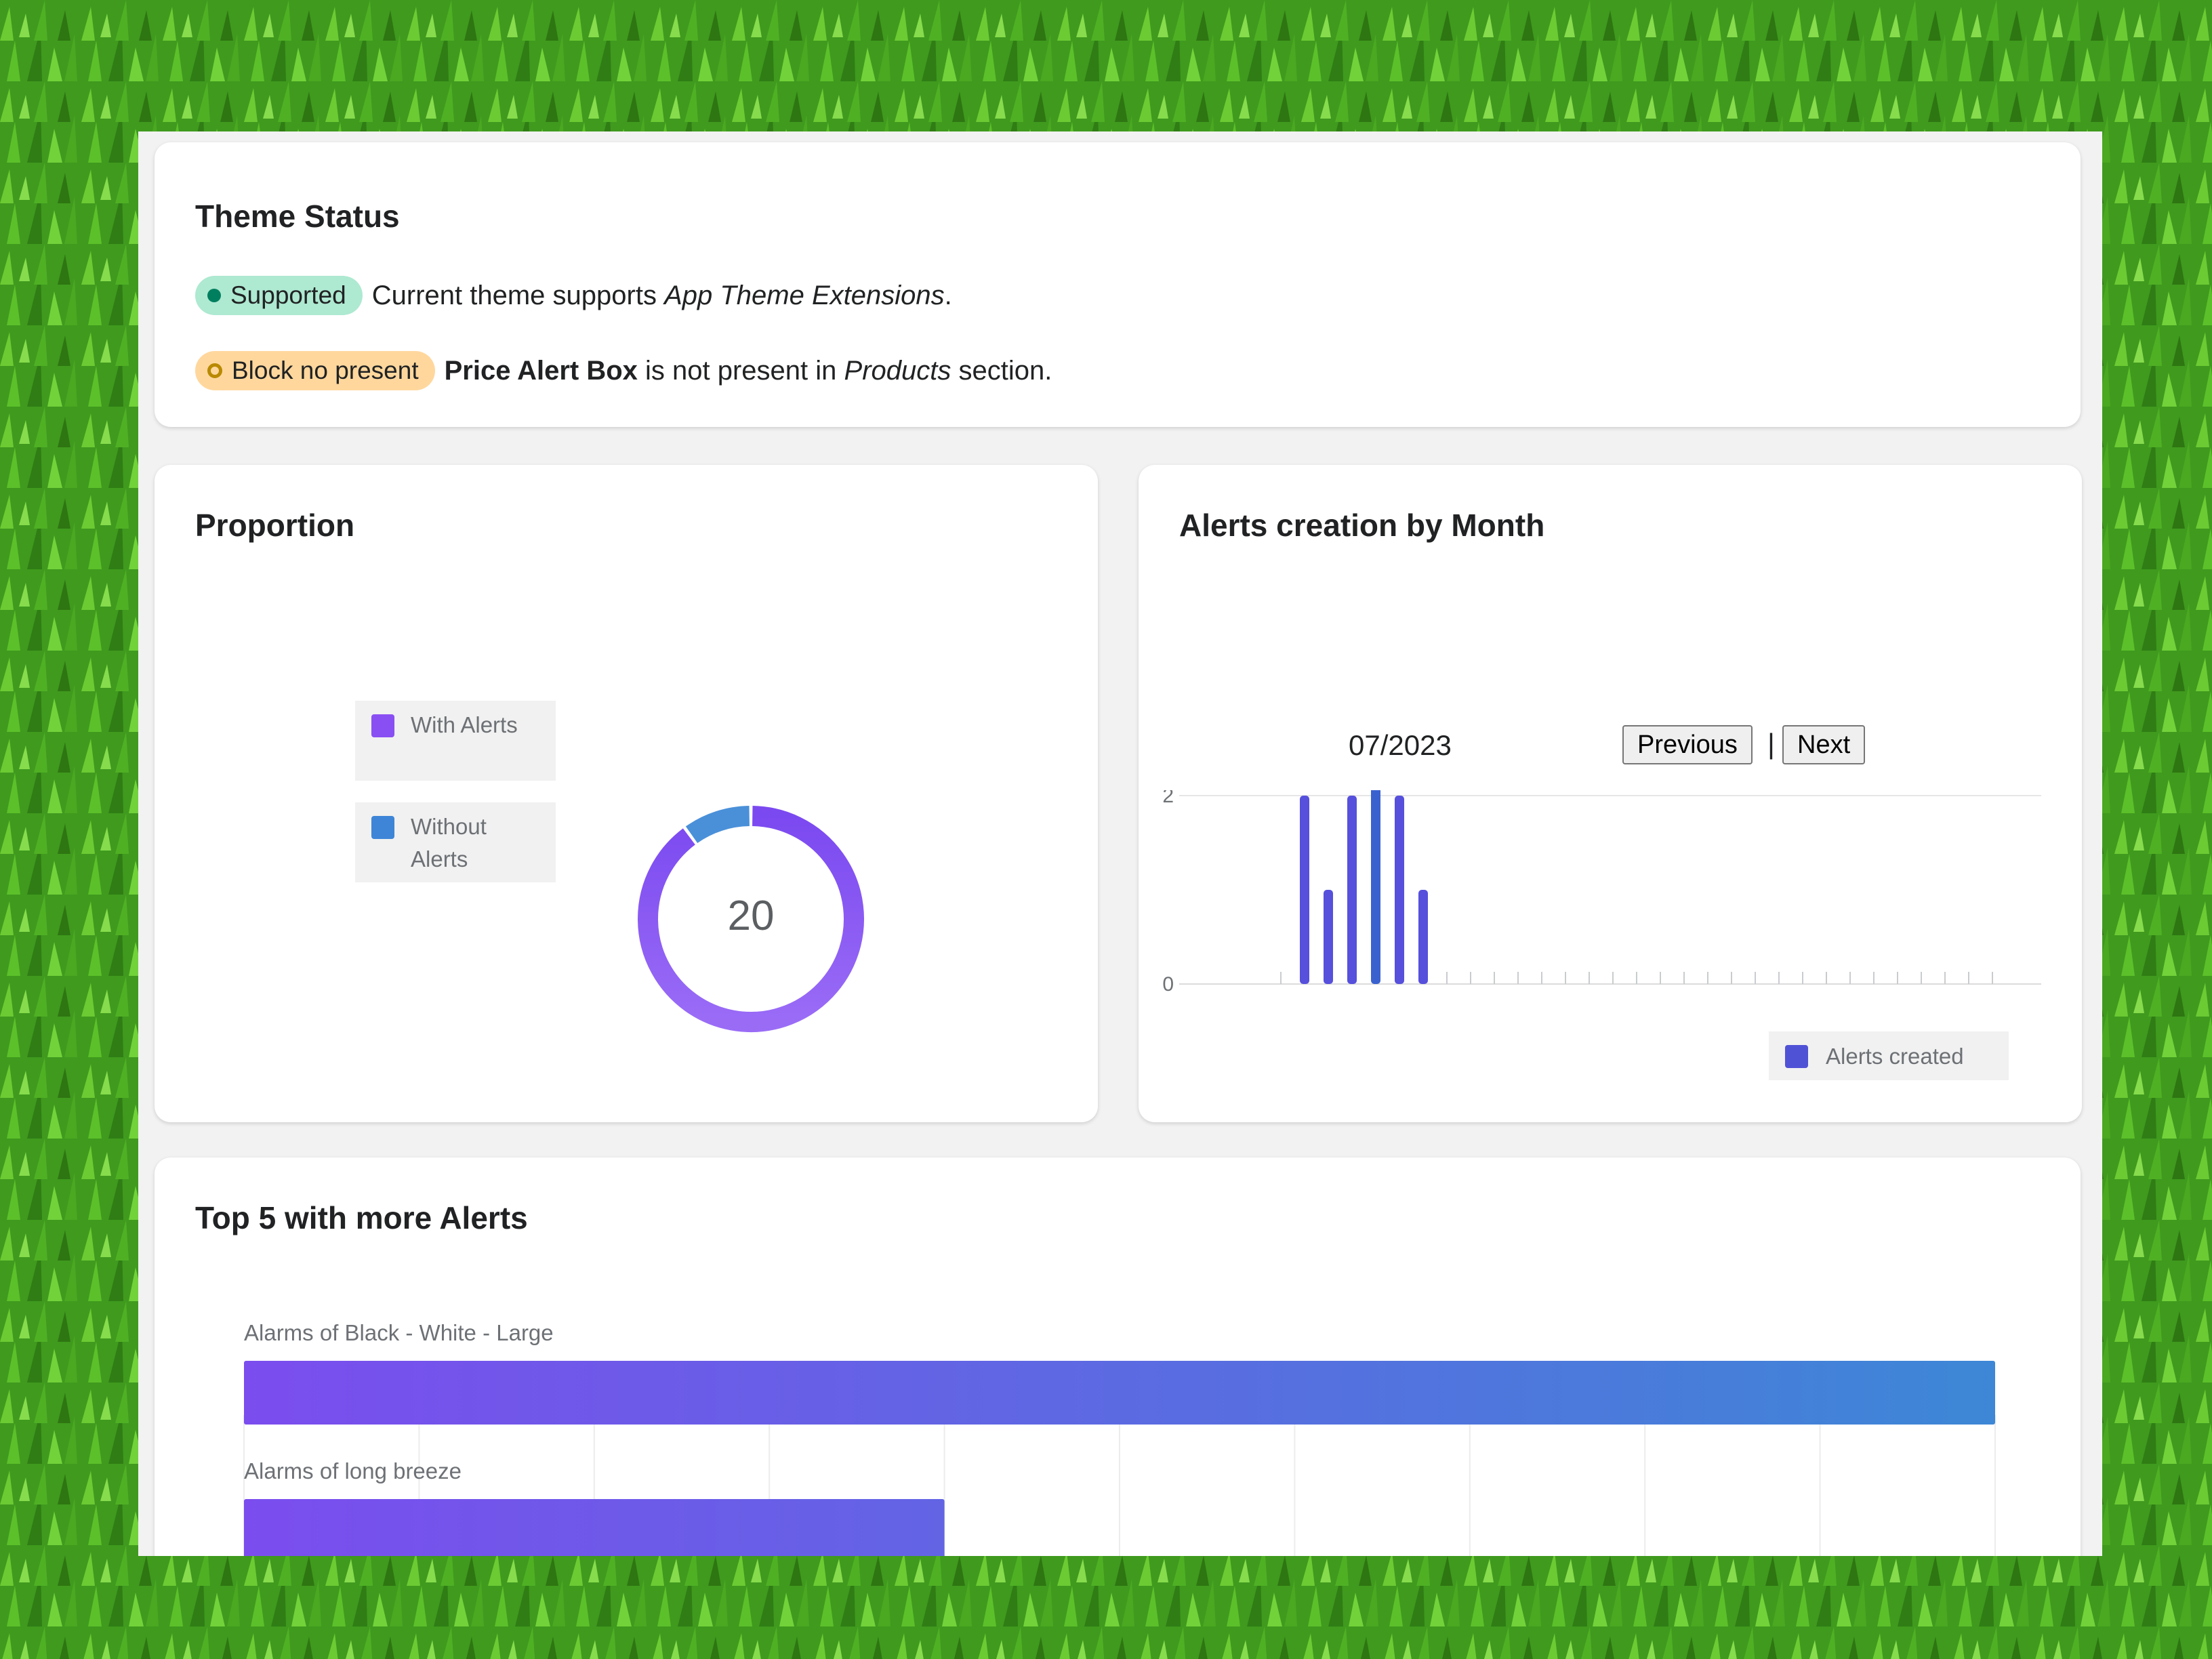 The image size is (2212, 1659). I want to click on top5-bar-label: Alarms of Black - White - Large, so click(399, 1332).